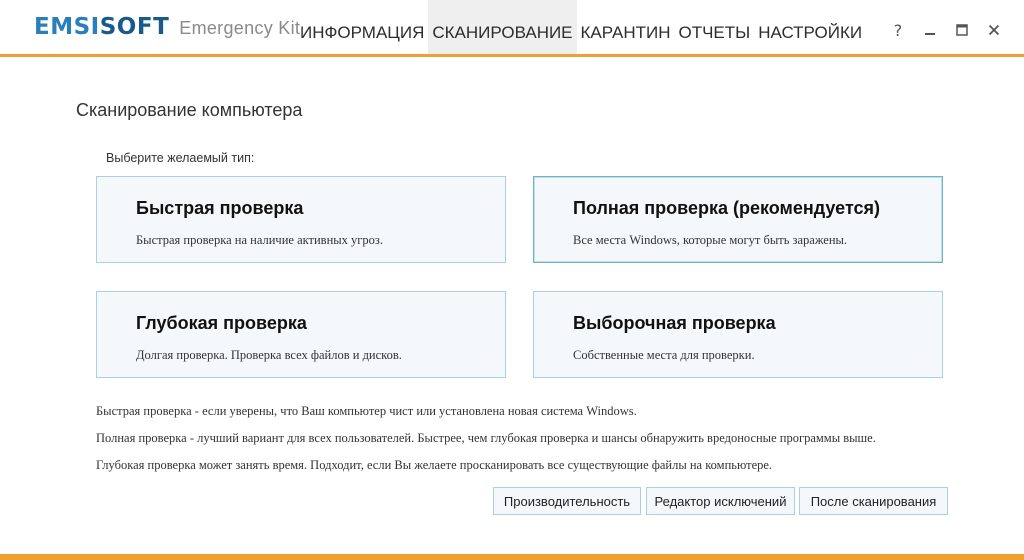 This screenshot has width=1024, height=560. What do you see at coordinates (898, 30) in the screenshot?
I see `help-icon: ?` at bounding box center [898, 30].